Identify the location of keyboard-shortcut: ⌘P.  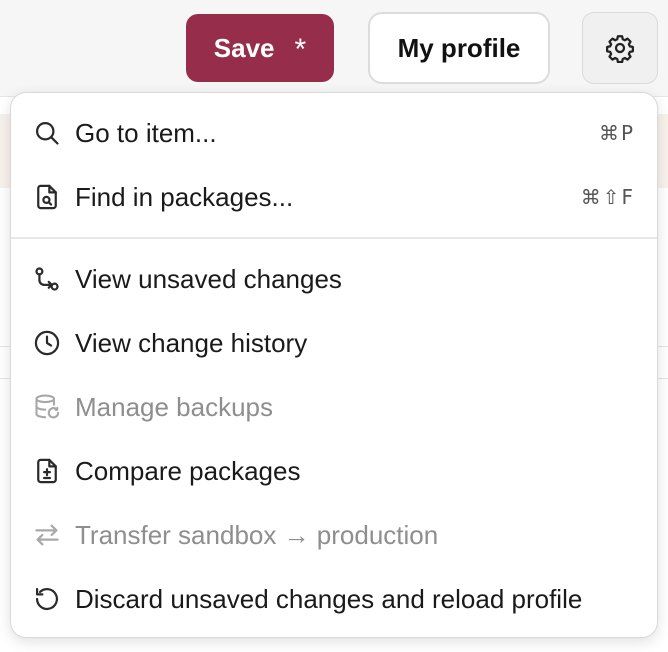
(616, 133).